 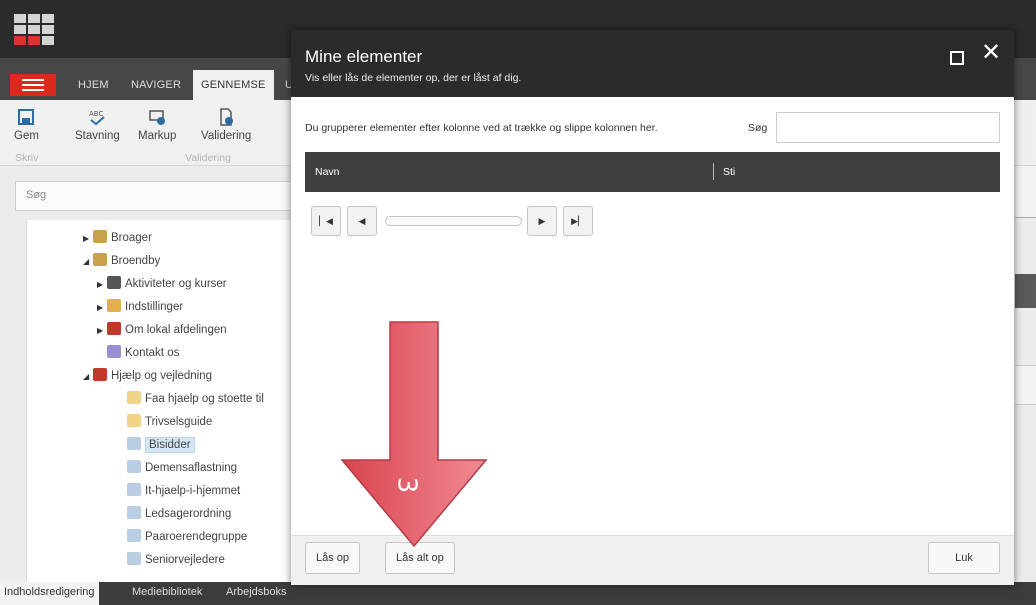 I want to click on pager-next-button: ▶, so click(x=542, y=221).